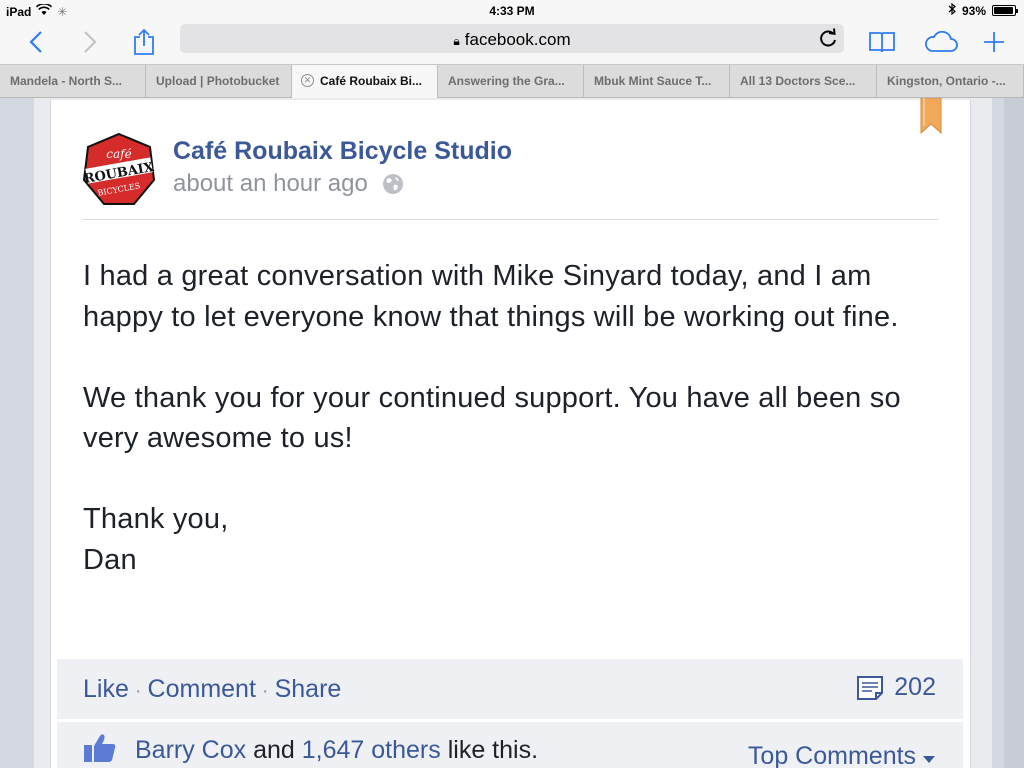 This screenshot has height=768, width=1024. I want to click on post-timestamp: about an hour ago, so click(288, 184).